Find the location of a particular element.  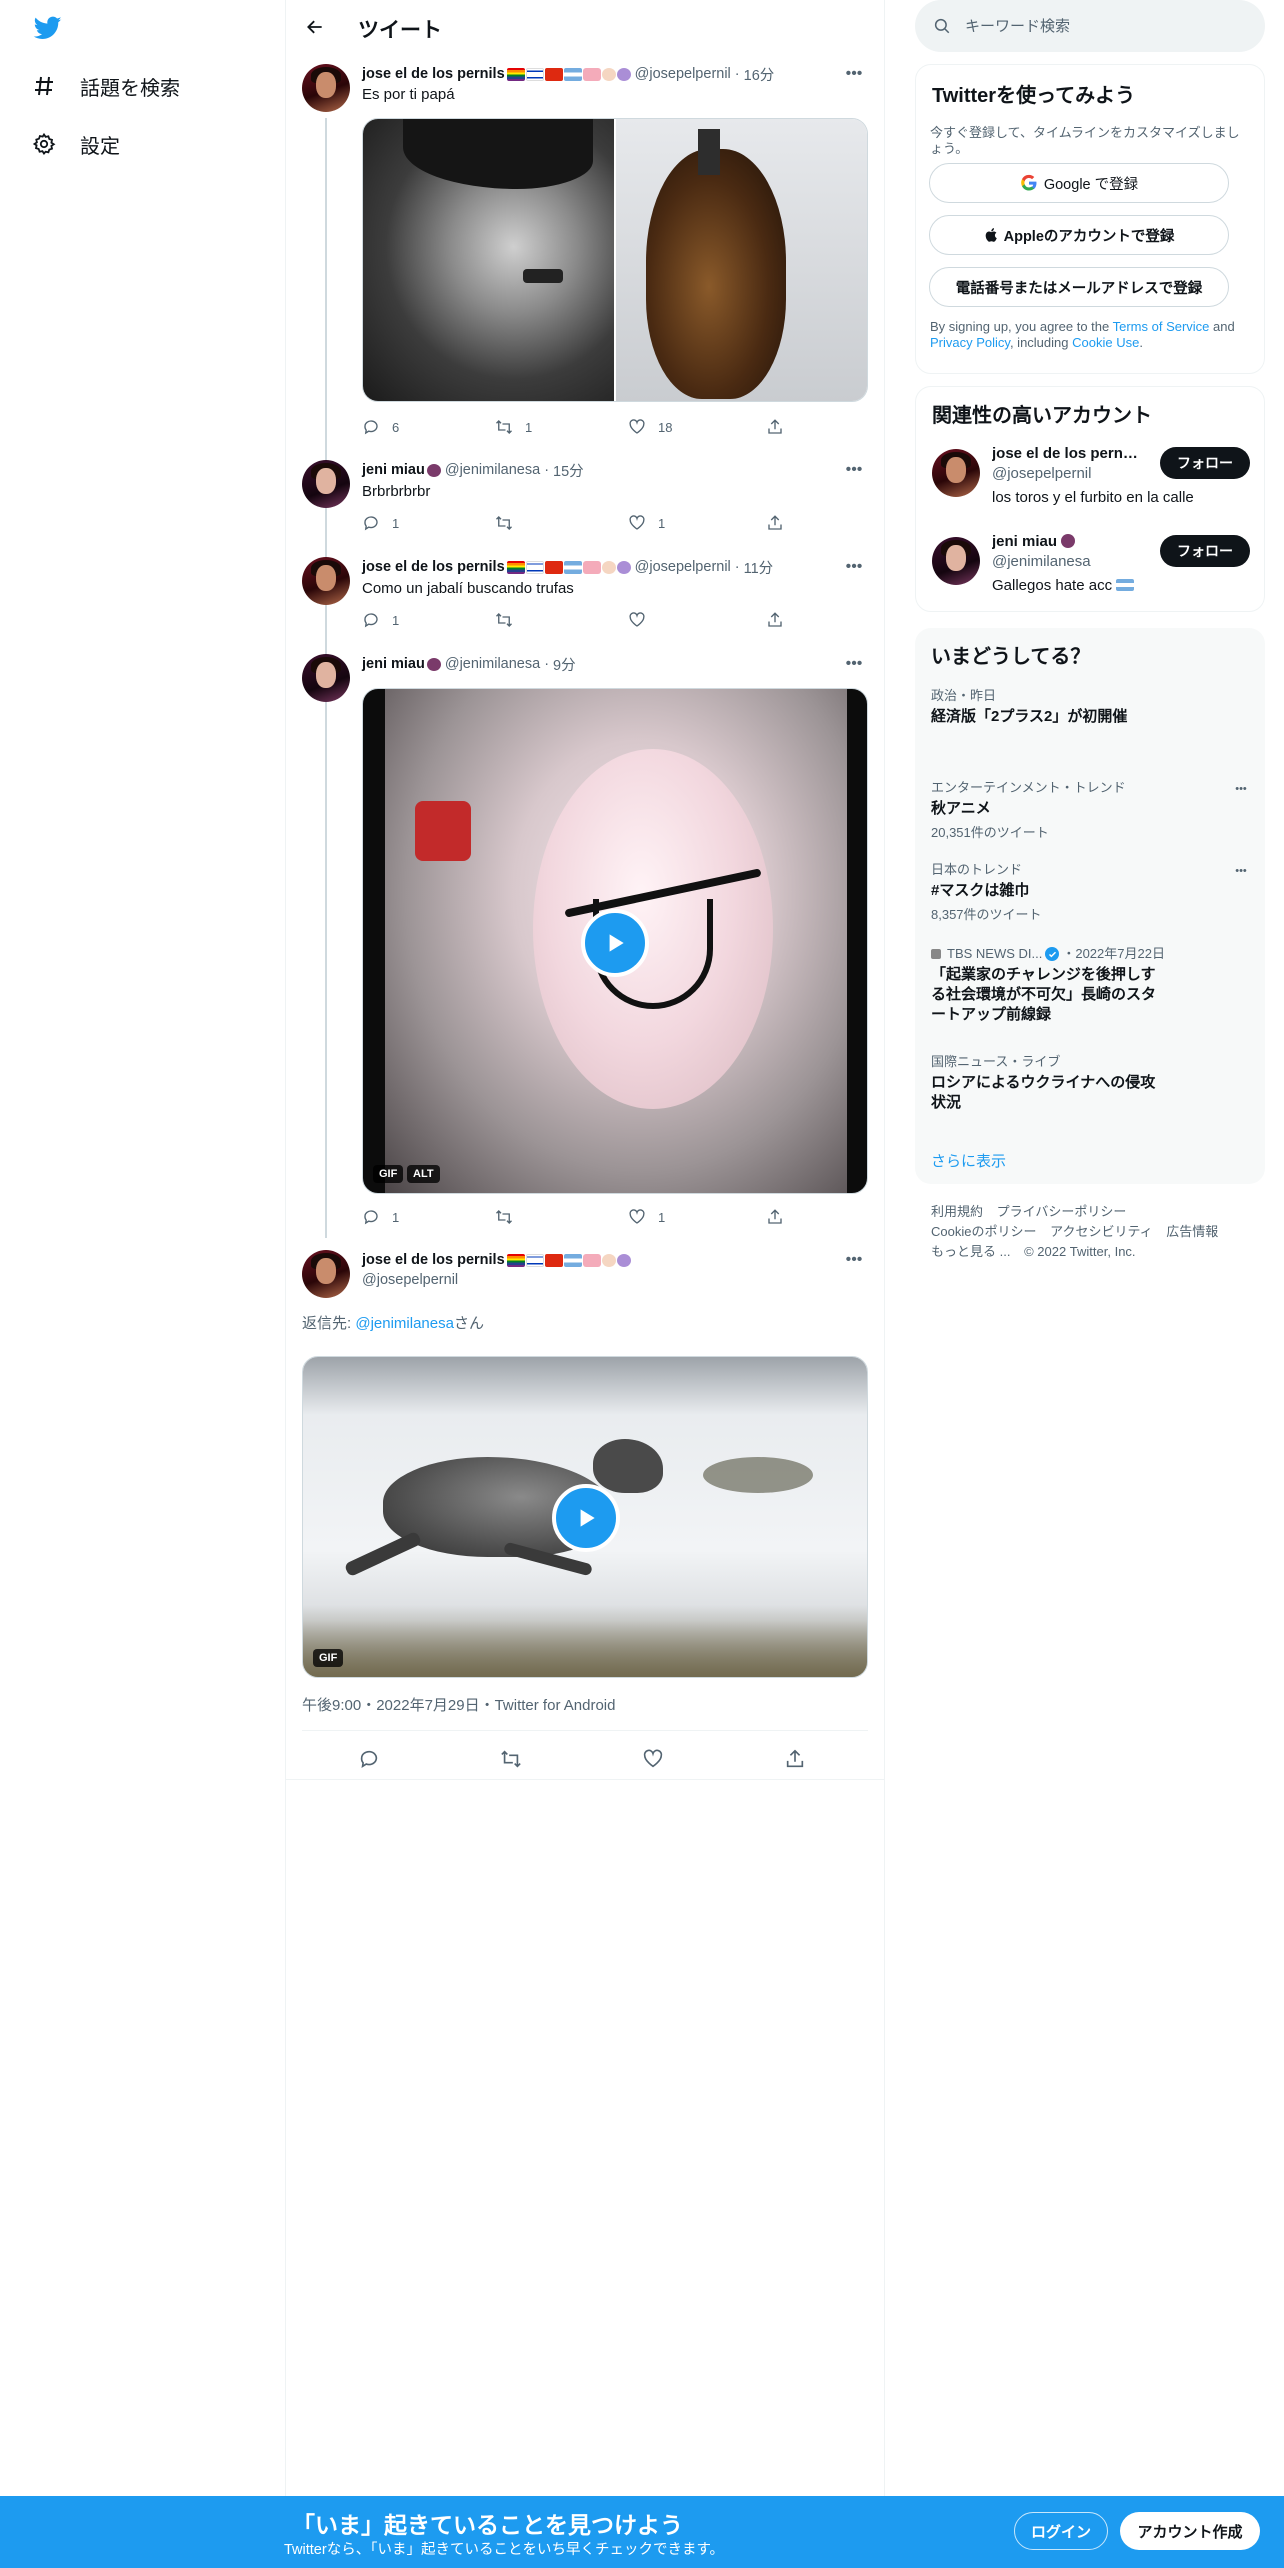

trend-item: 政治・昨日 経済版「2プラス2」が初開催 is located at coordinates (1086, 707).